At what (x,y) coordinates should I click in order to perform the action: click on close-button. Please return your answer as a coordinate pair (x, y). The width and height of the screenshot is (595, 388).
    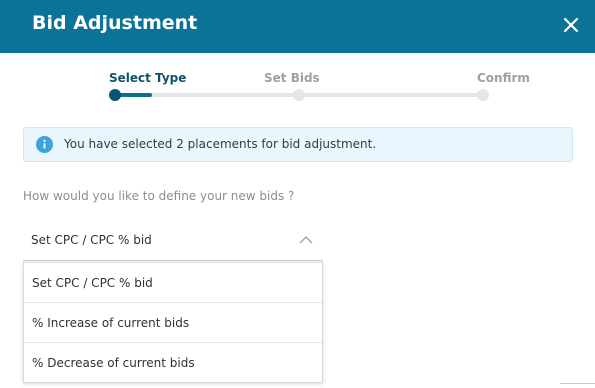
    Looking at the image, I should click on (571, 25).